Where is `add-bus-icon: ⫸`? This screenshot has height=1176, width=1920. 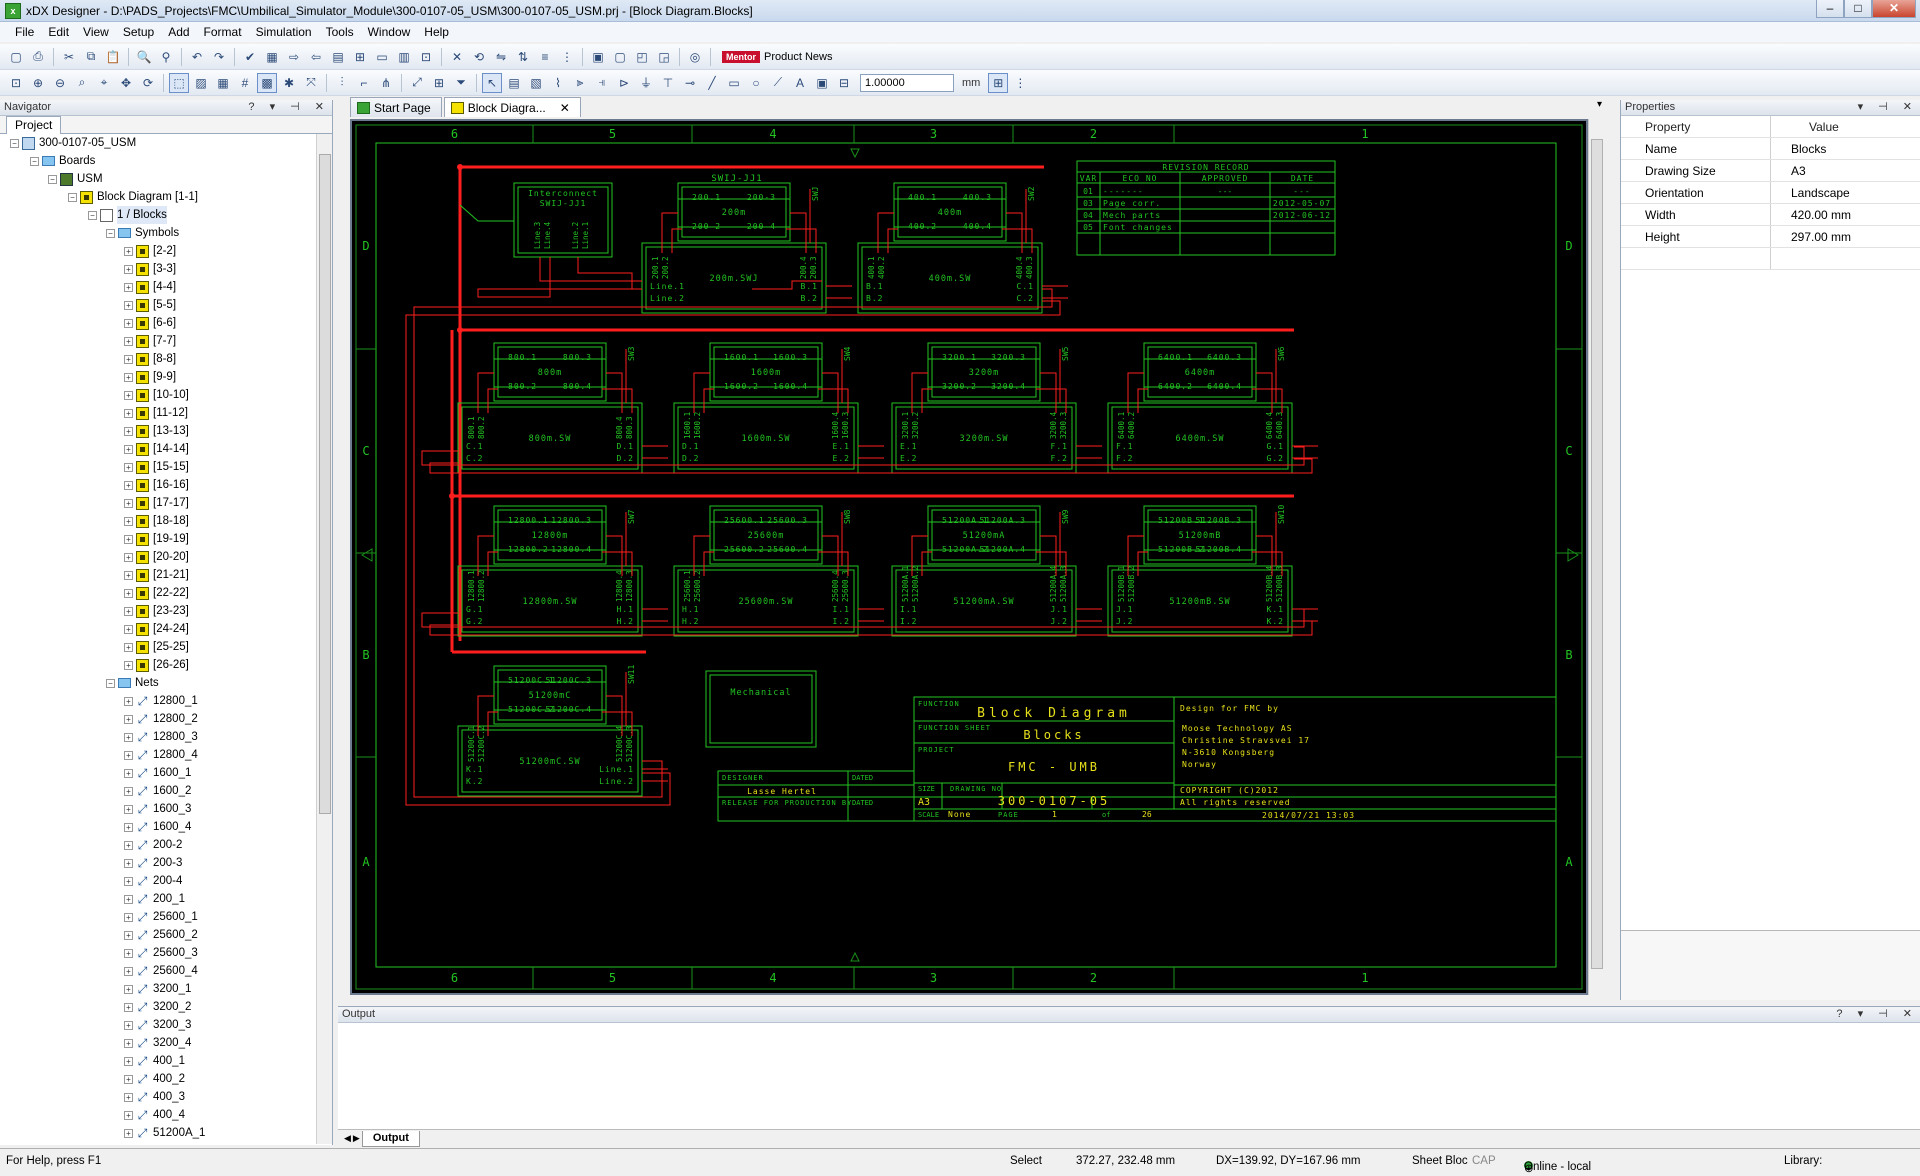
add-bus-icon: ⫸ is located at coordinates (580, 83).